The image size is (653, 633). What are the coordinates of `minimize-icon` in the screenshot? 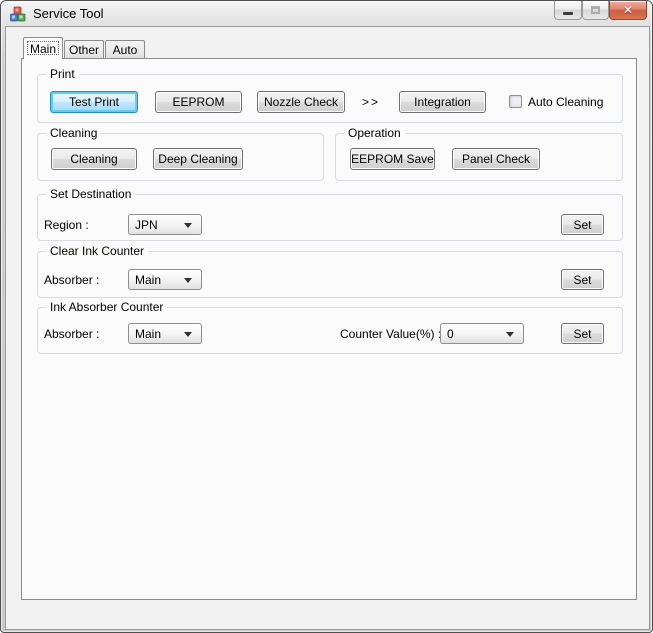 It's located at (568, 13).